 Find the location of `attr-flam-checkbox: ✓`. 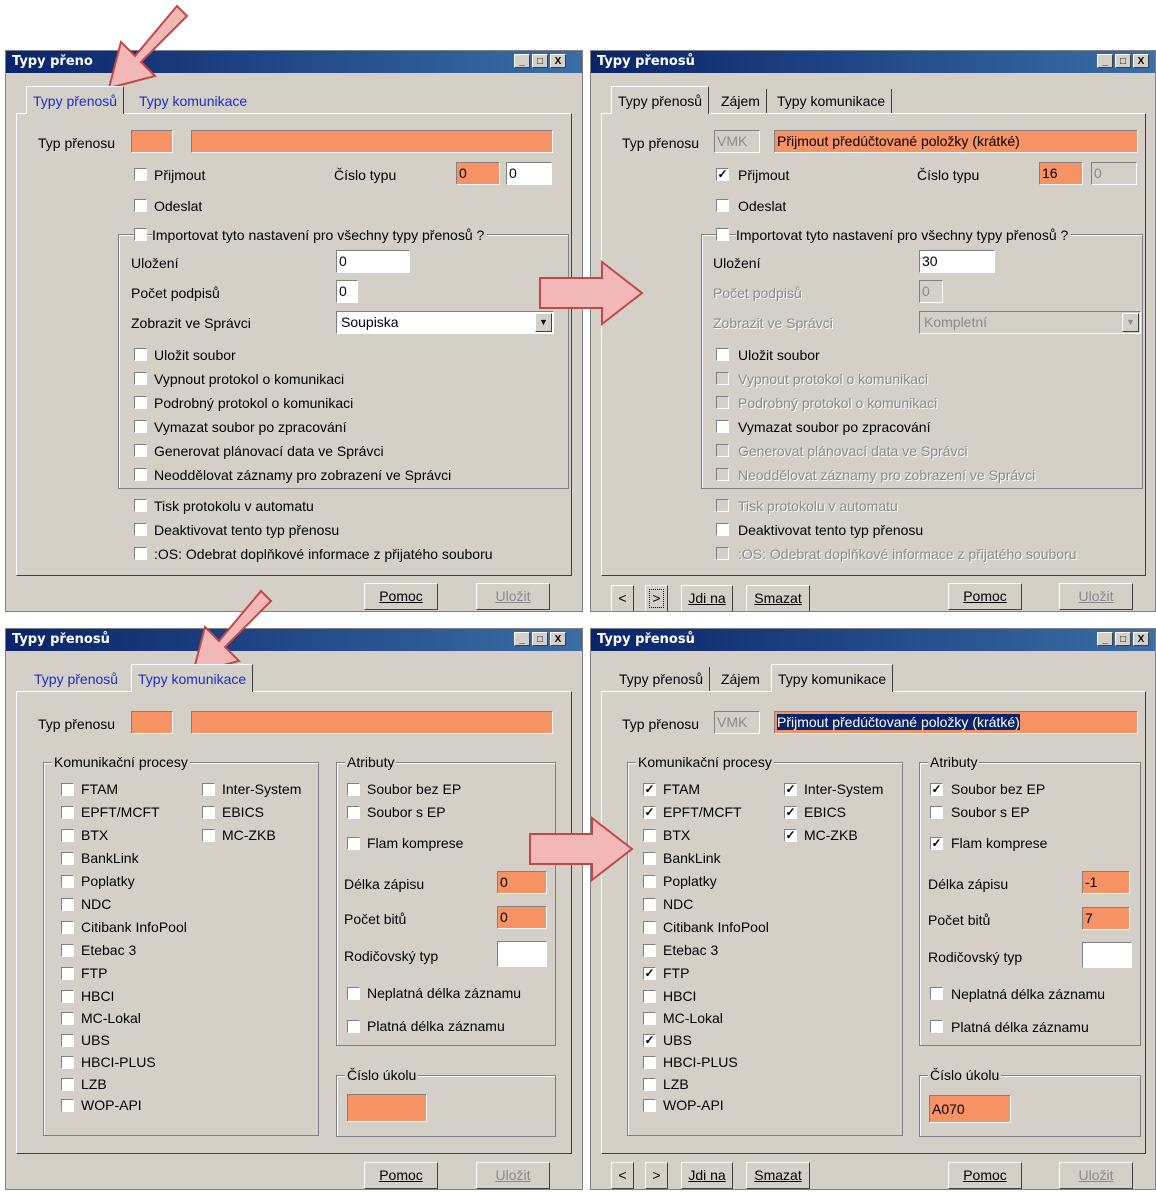

attr-flam-checkbox: ✓ is located at coordinates (936, 843).